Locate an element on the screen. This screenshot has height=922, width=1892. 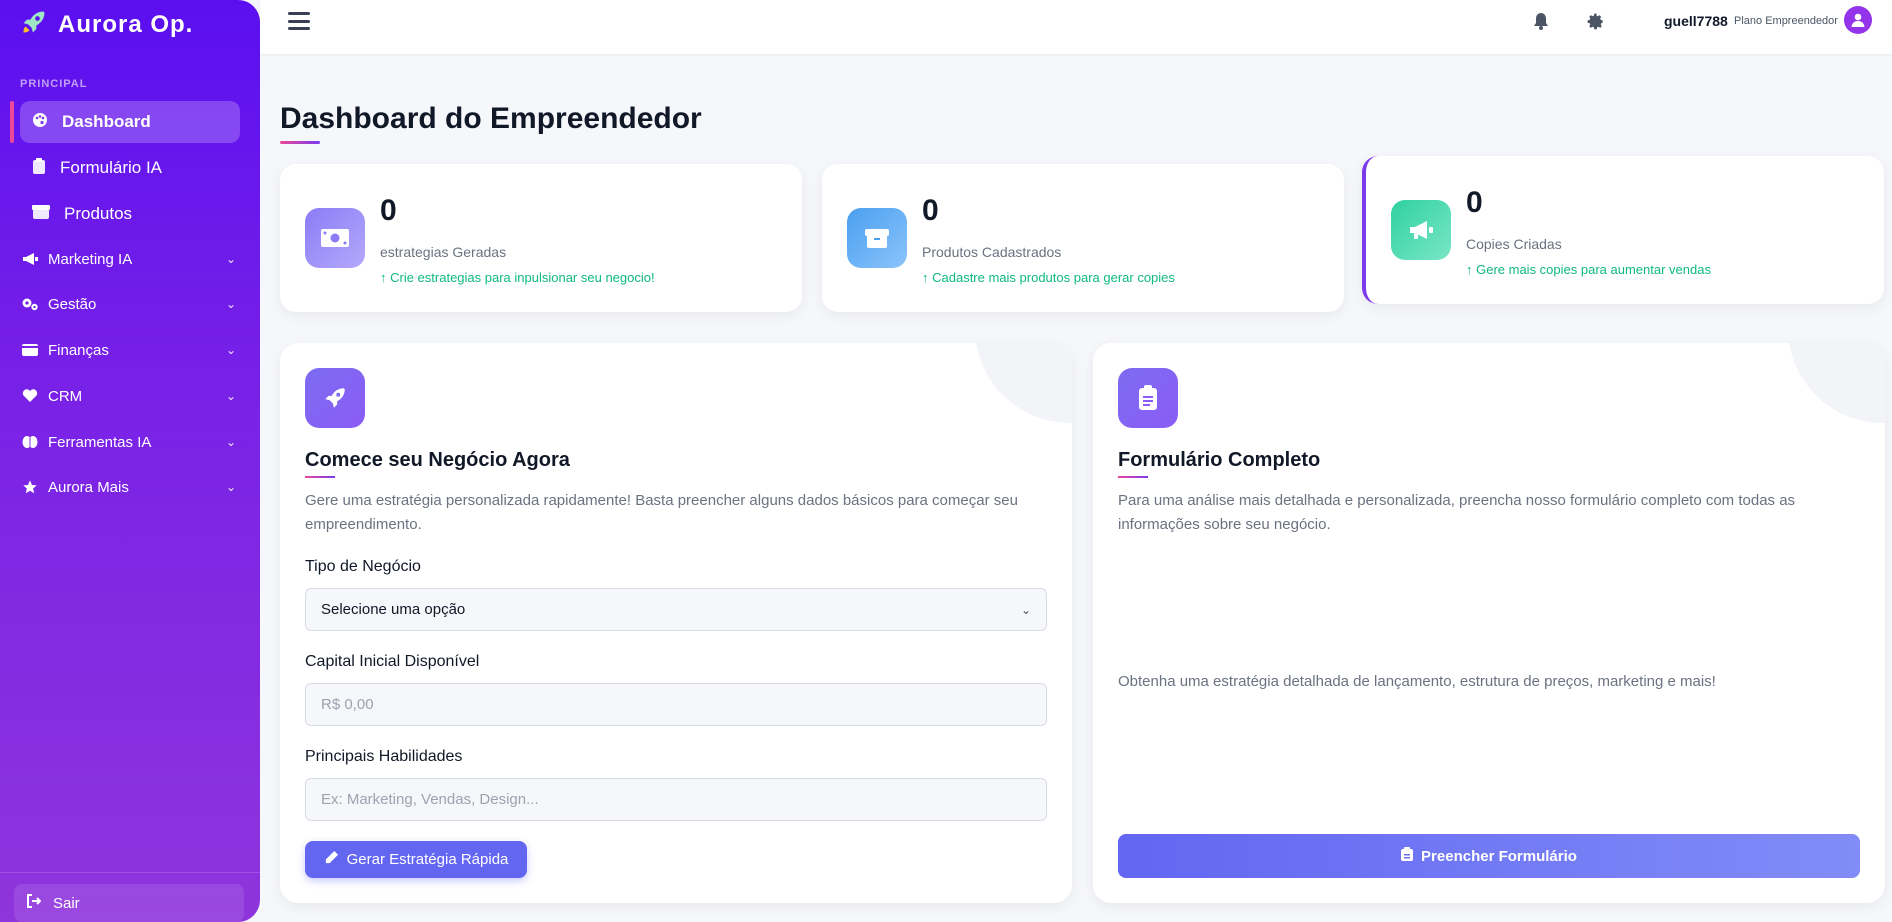
brand: Aurora Op. is located at coordinates (106, 24).